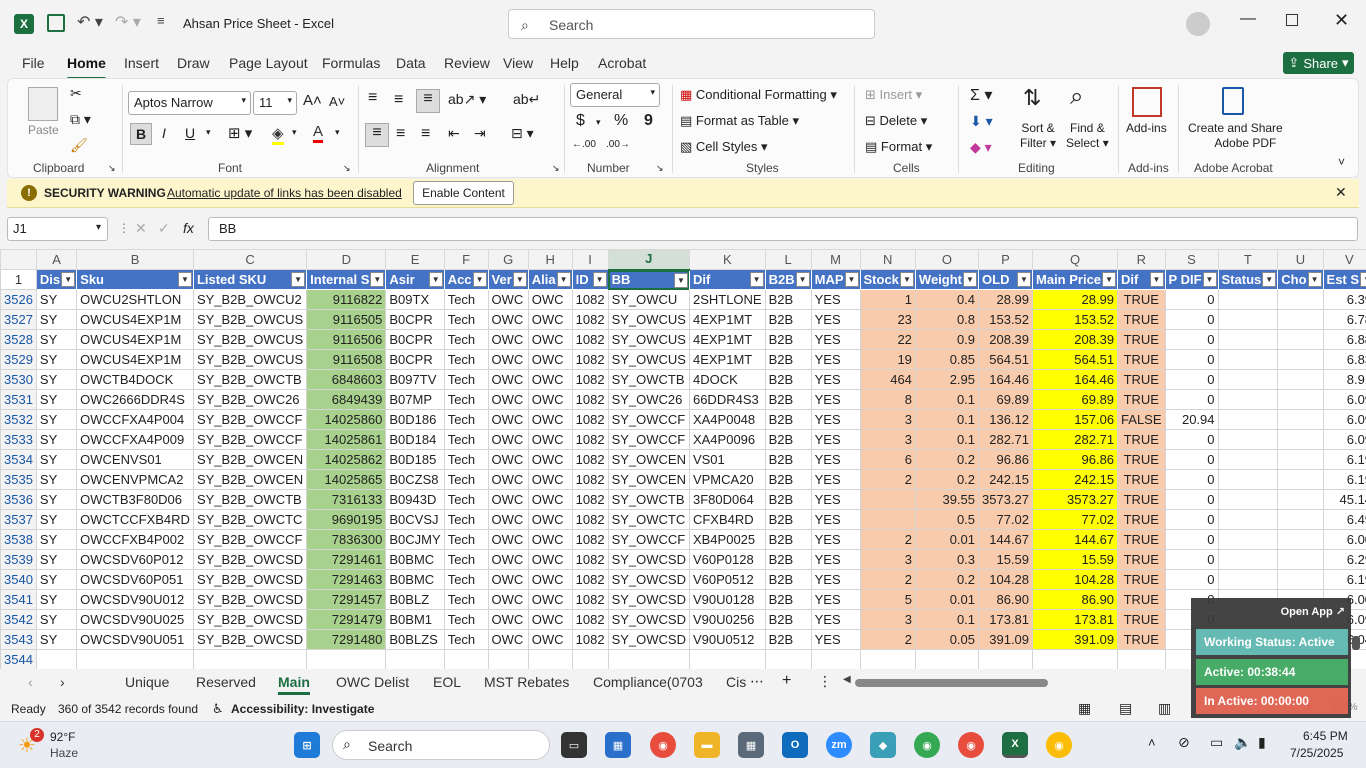 The image size is (1366, 768). I want to click on cell: SY_B2B_OWCSD, so click(250, 579).